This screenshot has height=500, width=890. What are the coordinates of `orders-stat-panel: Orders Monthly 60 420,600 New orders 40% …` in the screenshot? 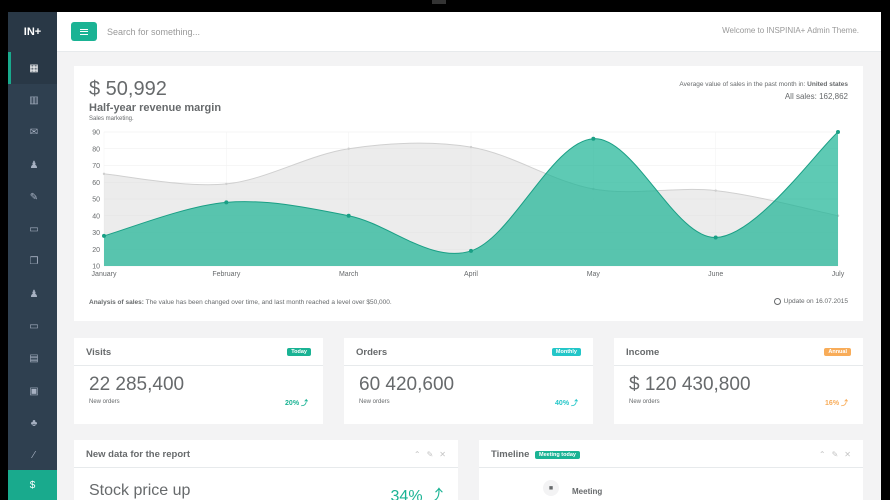 It's located at (468, 381).